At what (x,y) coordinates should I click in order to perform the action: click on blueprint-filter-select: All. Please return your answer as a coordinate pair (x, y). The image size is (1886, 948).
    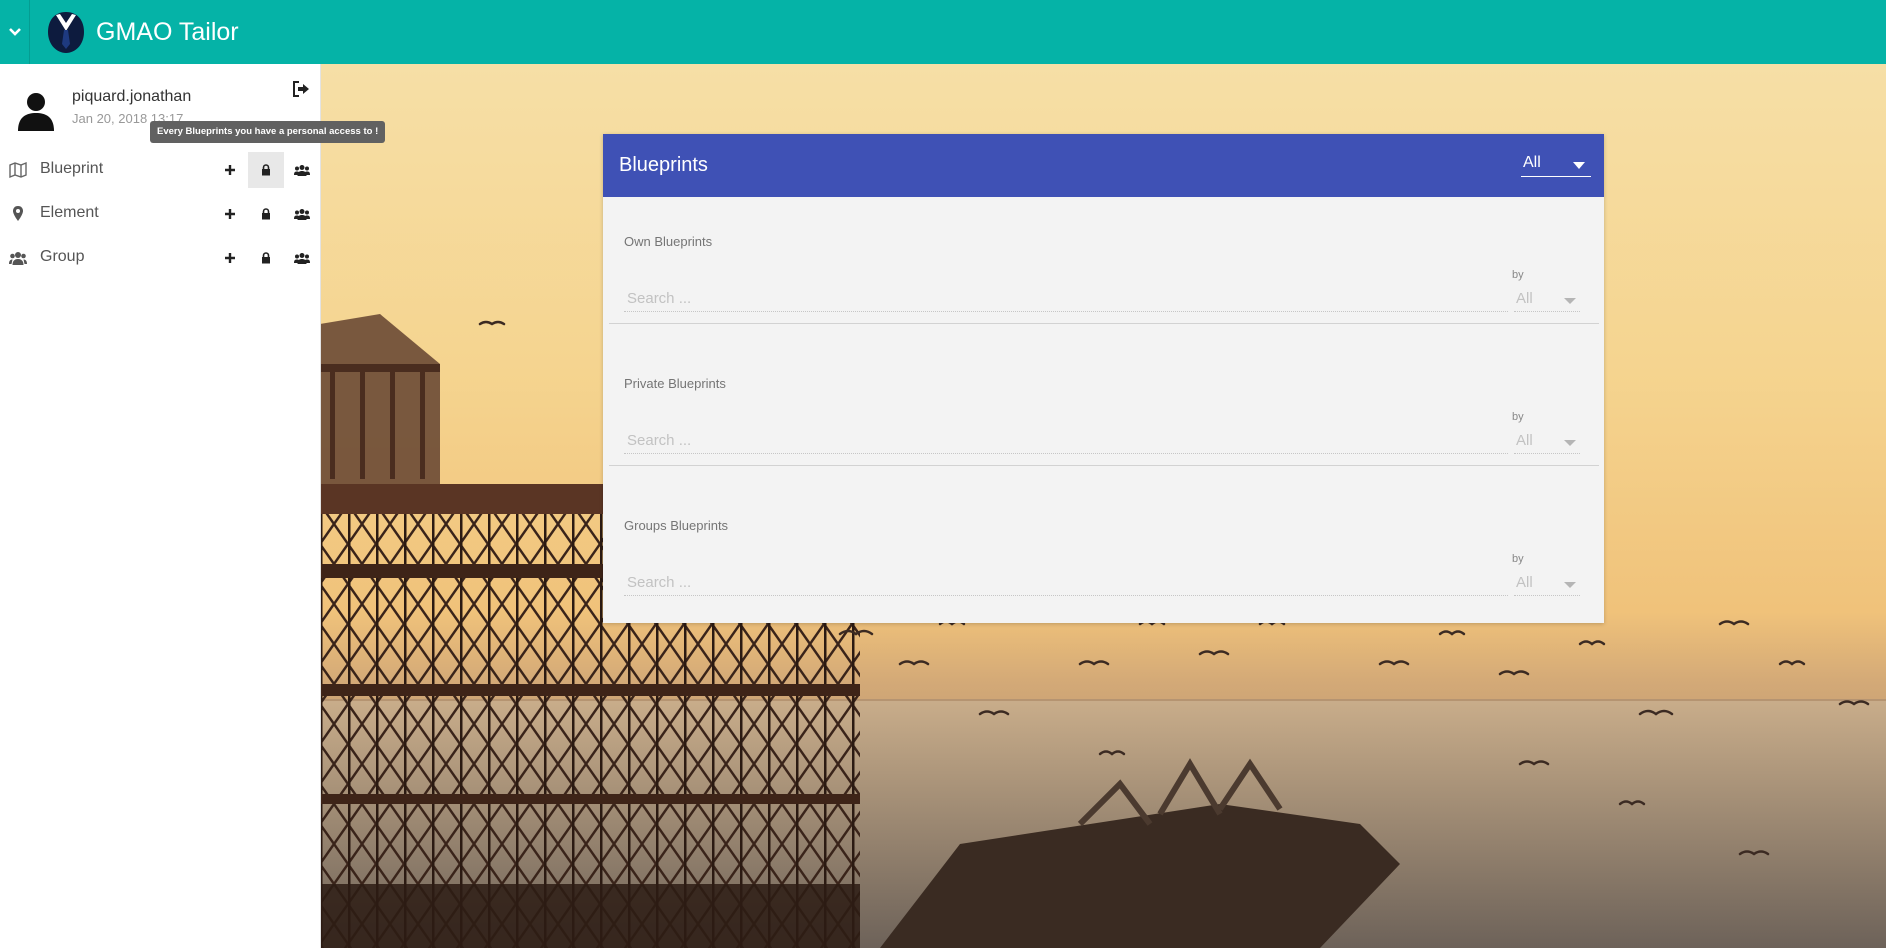
    Looking at the image, I should click on (1556, 164).